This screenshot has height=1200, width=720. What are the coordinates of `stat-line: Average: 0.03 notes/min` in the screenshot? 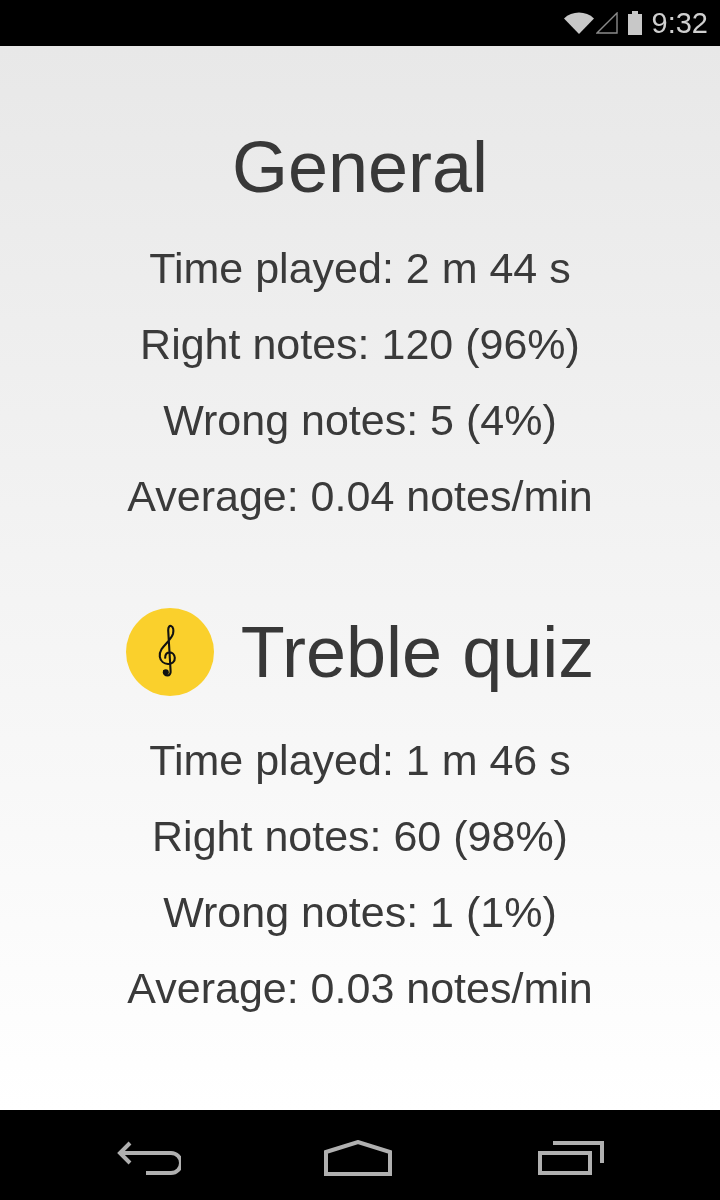 It's located at (360, 988).